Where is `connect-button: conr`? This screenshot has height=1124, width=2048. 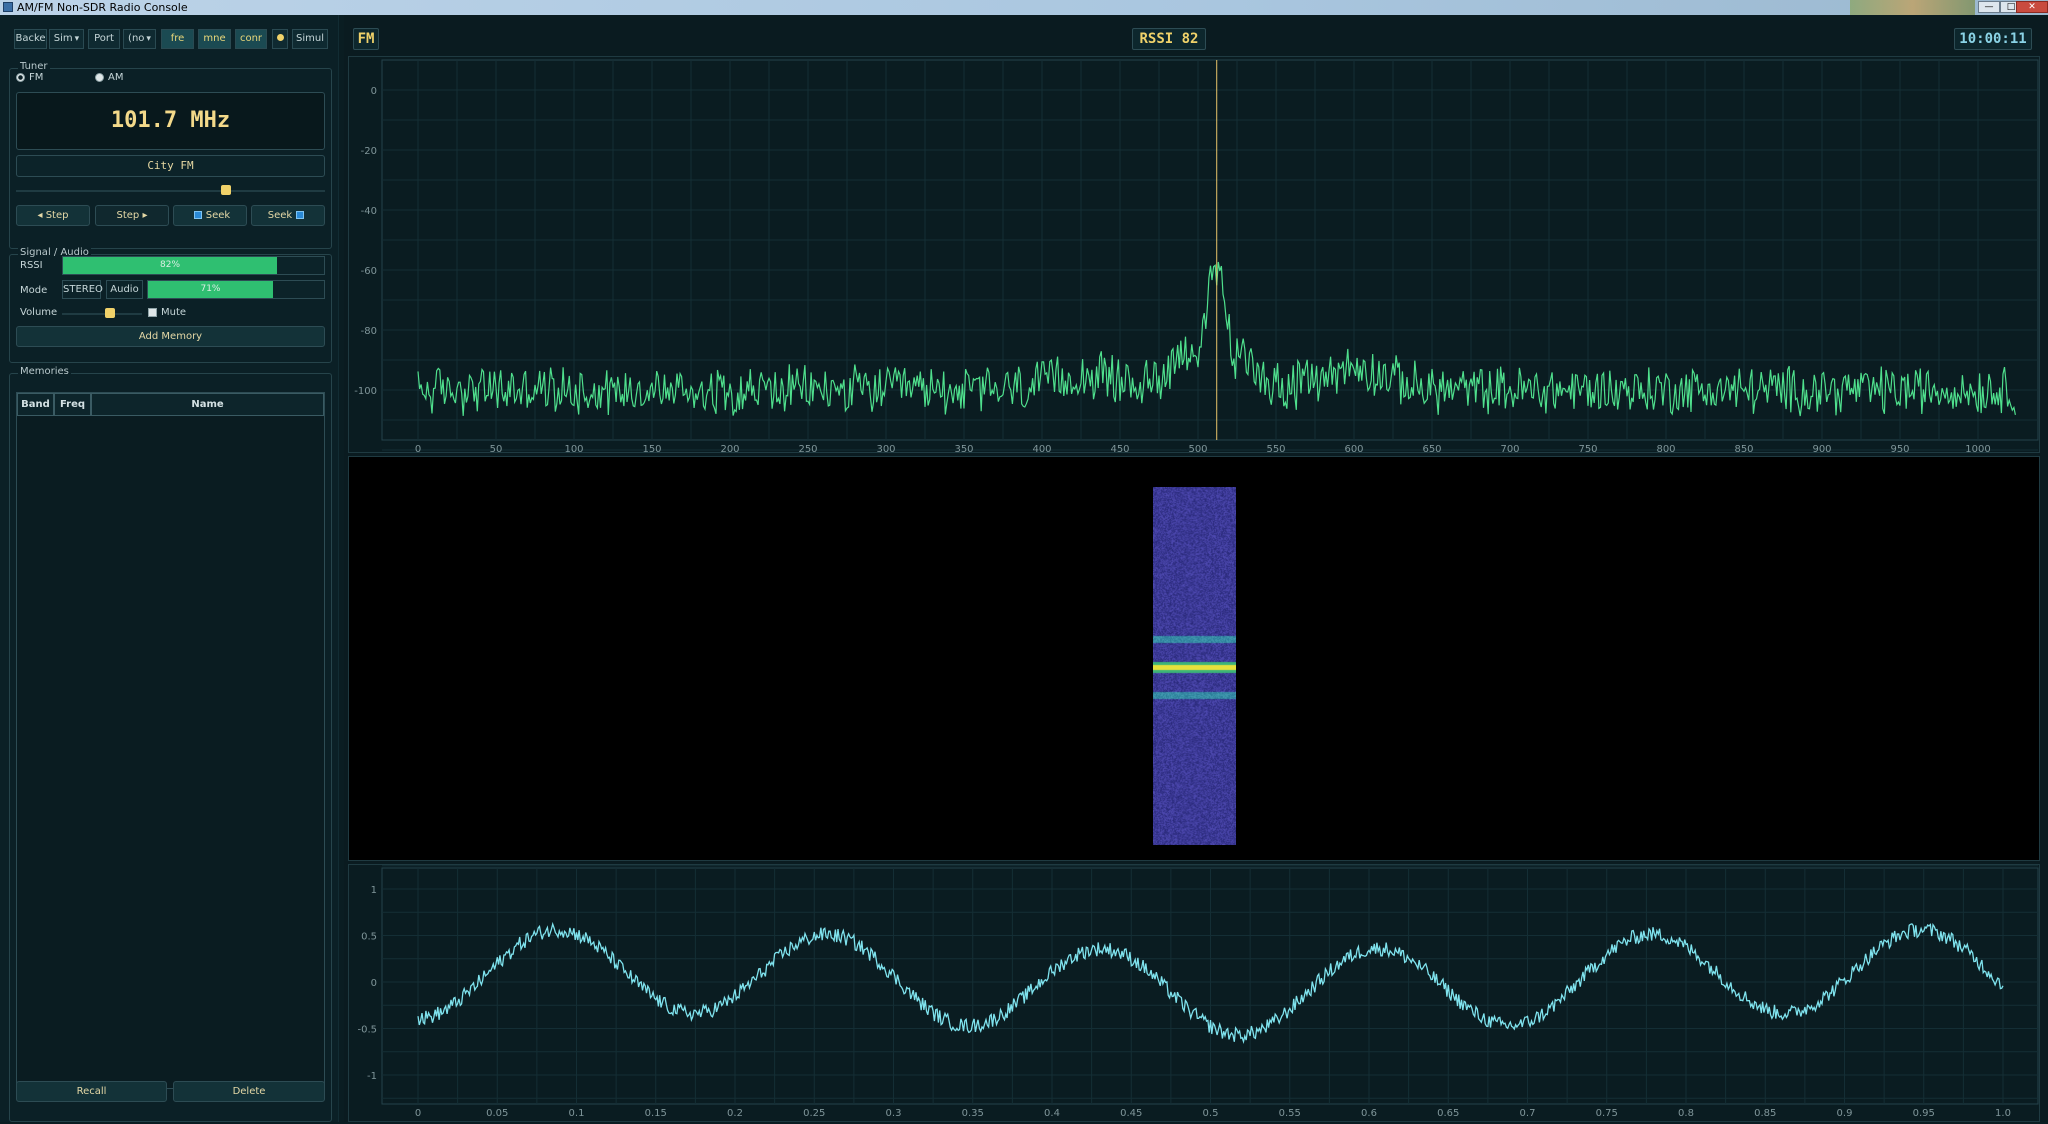
connect-button: conr is located at coordinates (251, 39).